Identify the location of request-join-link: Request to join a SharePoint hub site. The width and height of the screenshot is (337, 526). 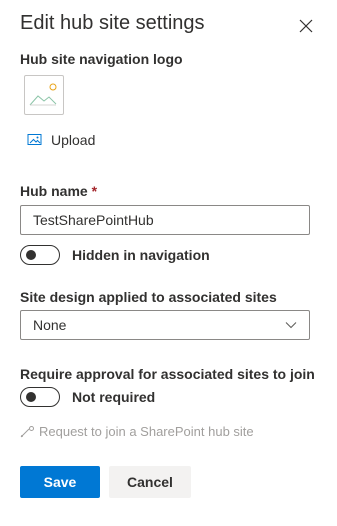
(137, 431).